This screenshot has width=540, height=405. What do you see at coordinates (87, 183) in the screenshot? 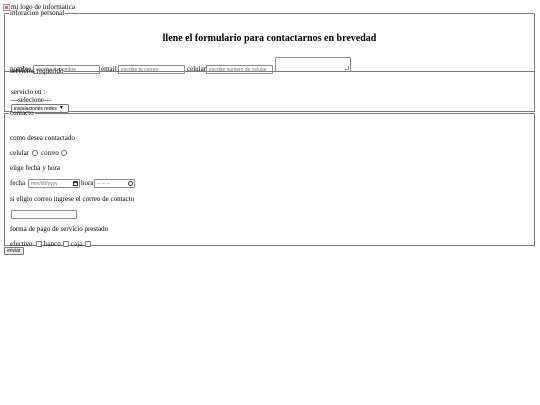
I see `hora-label: hora` at bounding box center [87, 183].